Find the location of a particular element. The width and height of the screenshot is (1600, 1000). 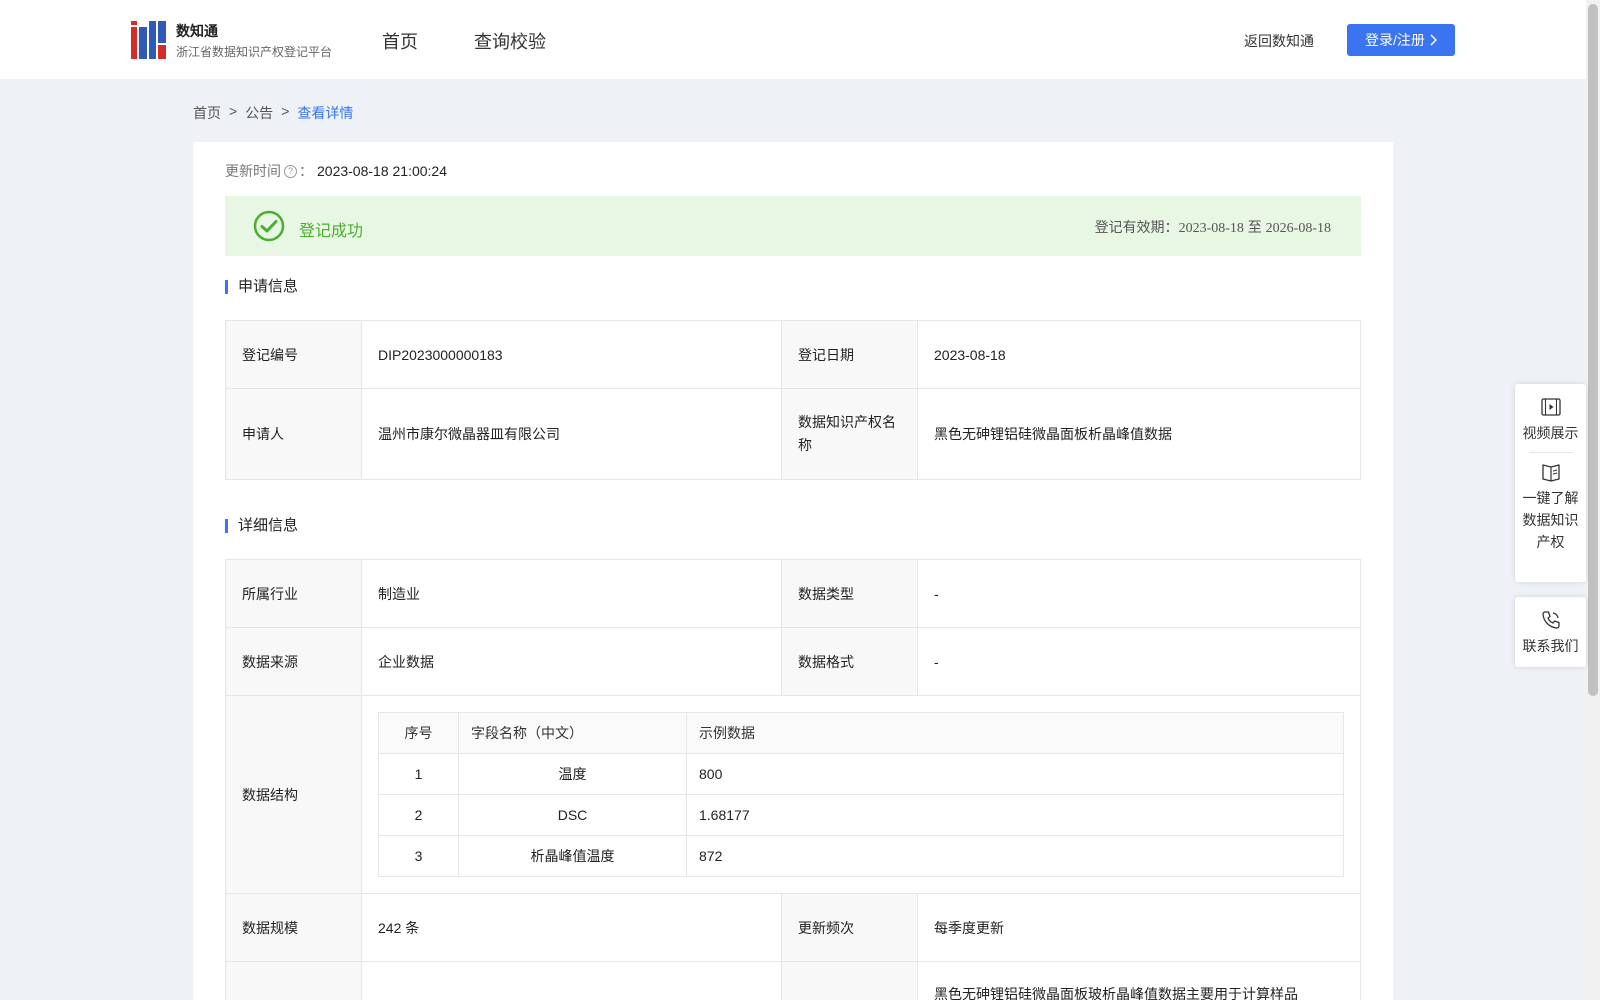

learn-ip-label: 一键了解数据知识产权 is located at coordinates (1550, 520).